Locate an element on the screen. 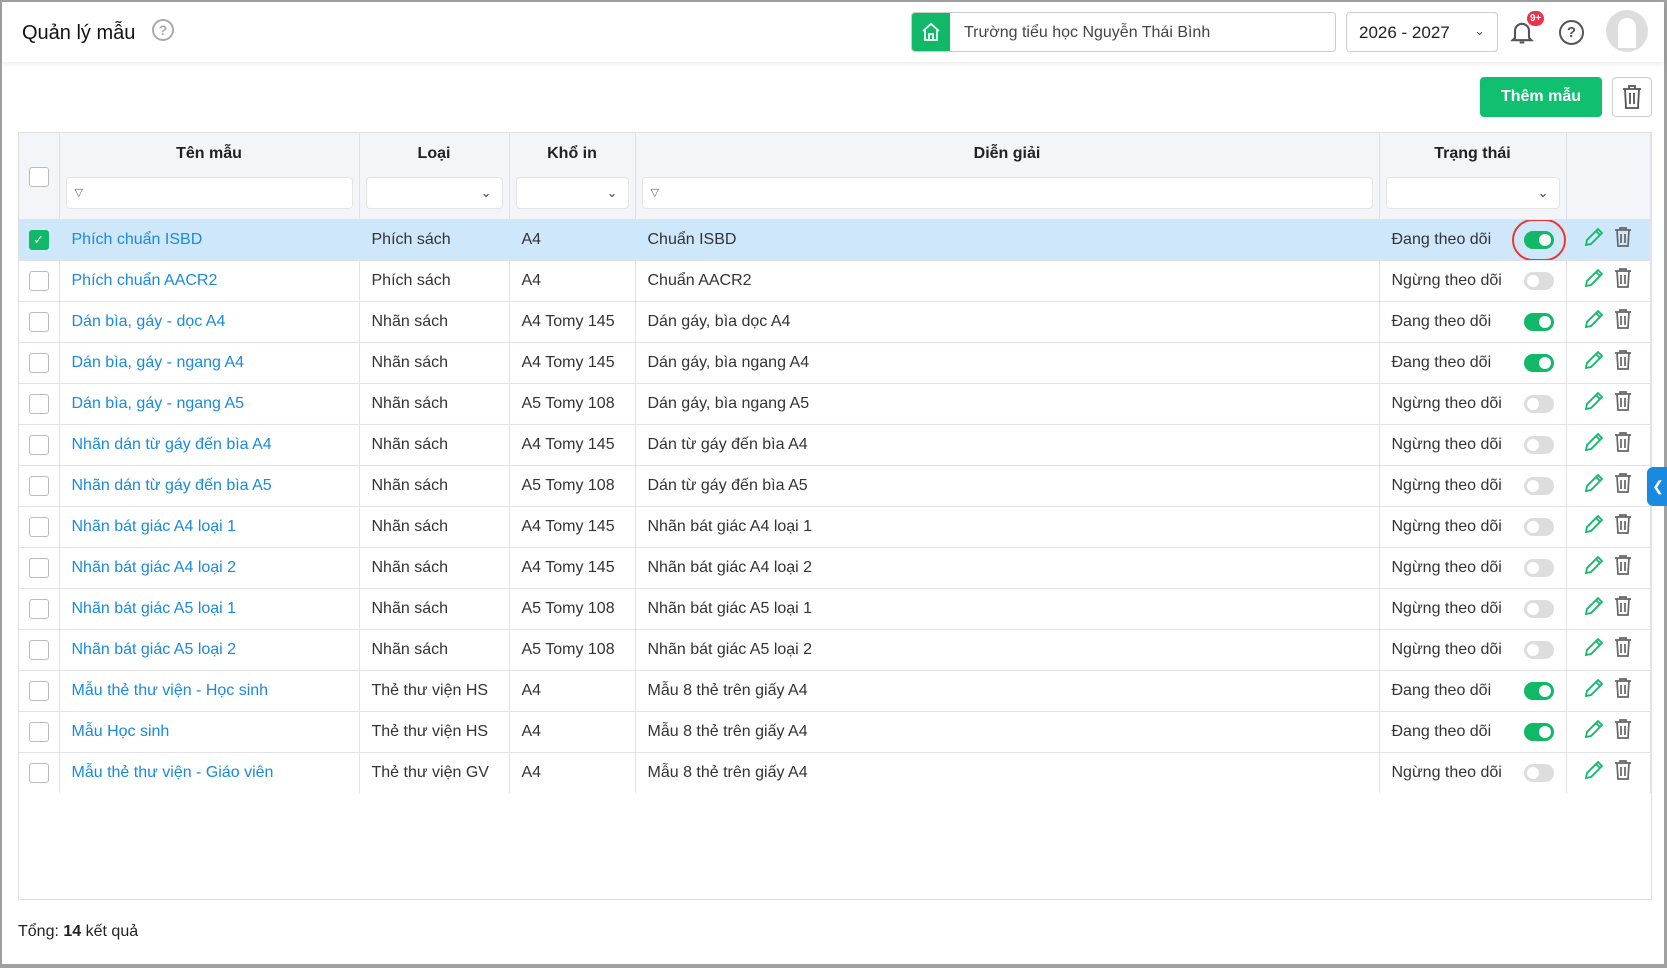  template-name-link: Mẫu Học sinh is located at coordinates (209, 731).